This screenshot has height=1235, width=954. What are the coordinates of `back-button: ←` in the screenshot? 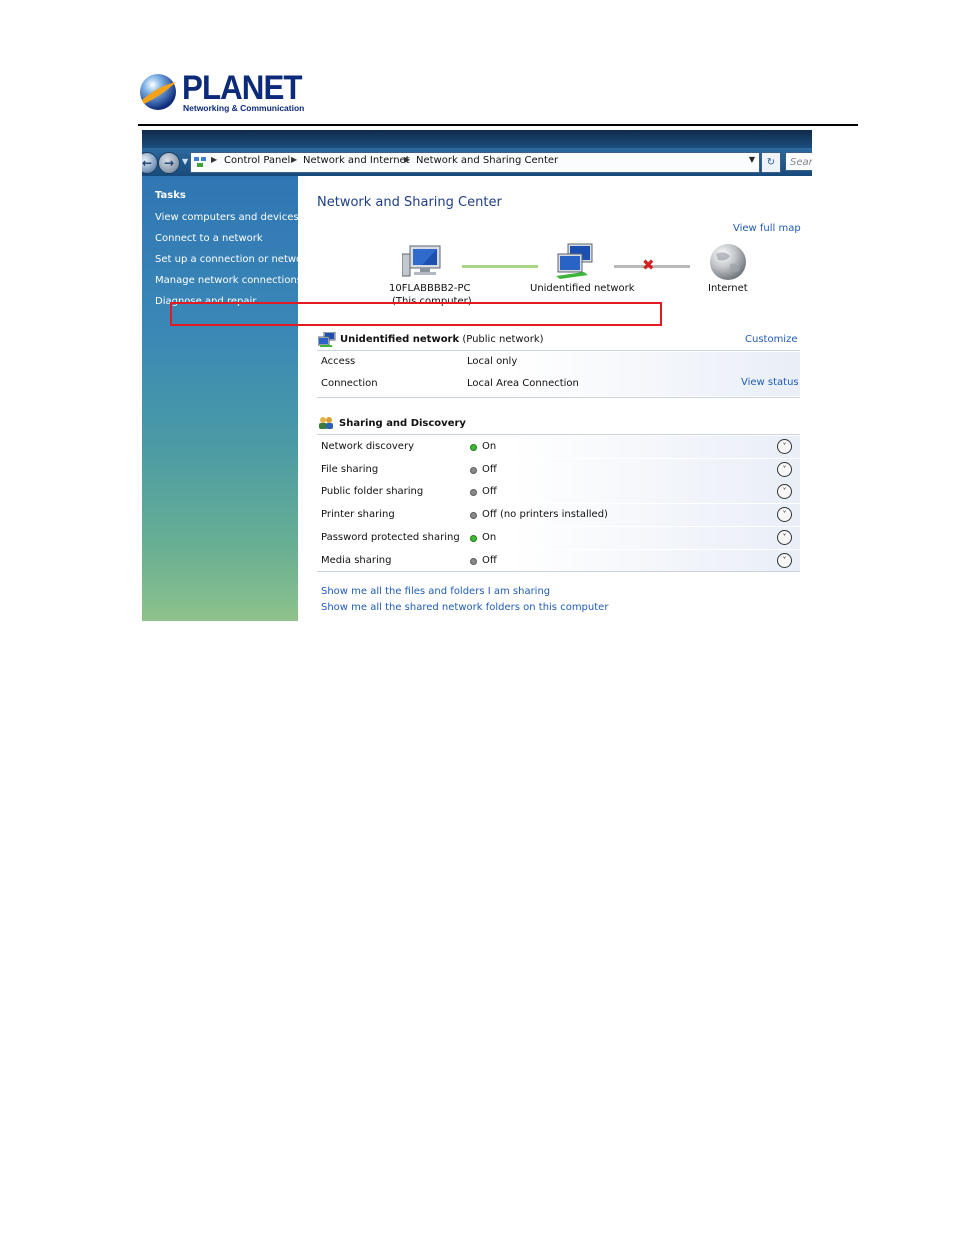 It's located at (150, 163).